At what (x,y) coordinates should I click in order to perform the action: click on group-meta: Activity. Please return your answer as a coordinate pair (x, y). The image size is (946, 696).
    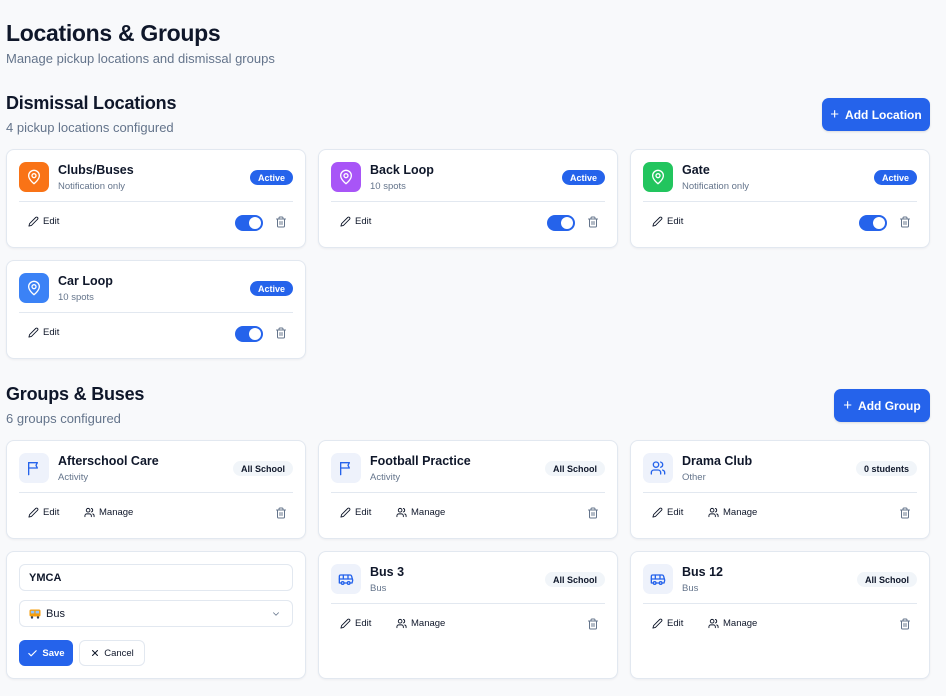
    Looking at the image, I should click on (385, 477).